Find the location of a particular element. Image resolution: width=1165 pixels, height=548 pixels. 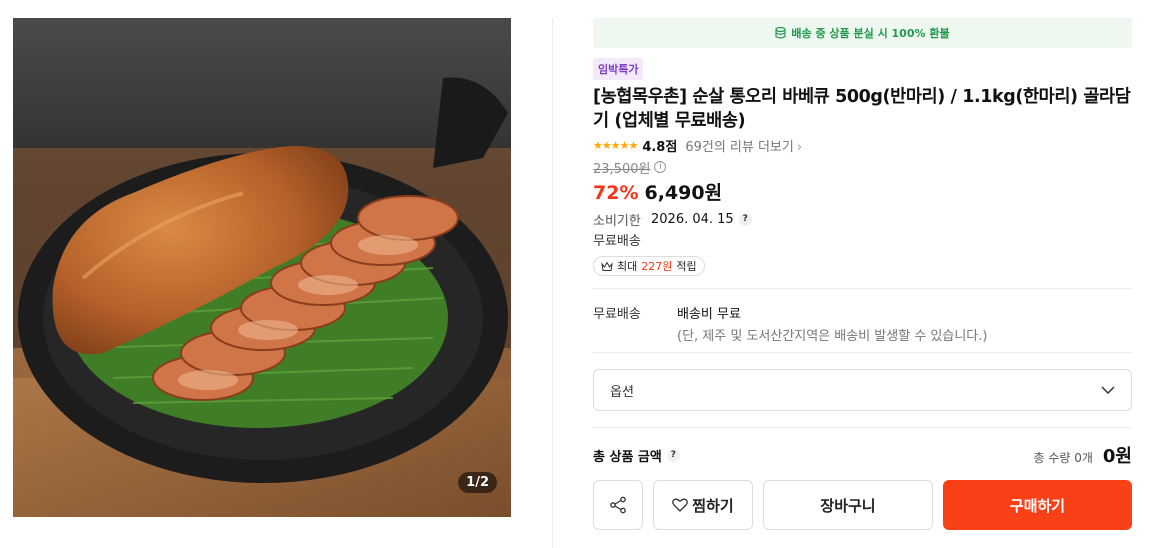

expiry-label: 소비기한 is located at coordinates (617, 221).